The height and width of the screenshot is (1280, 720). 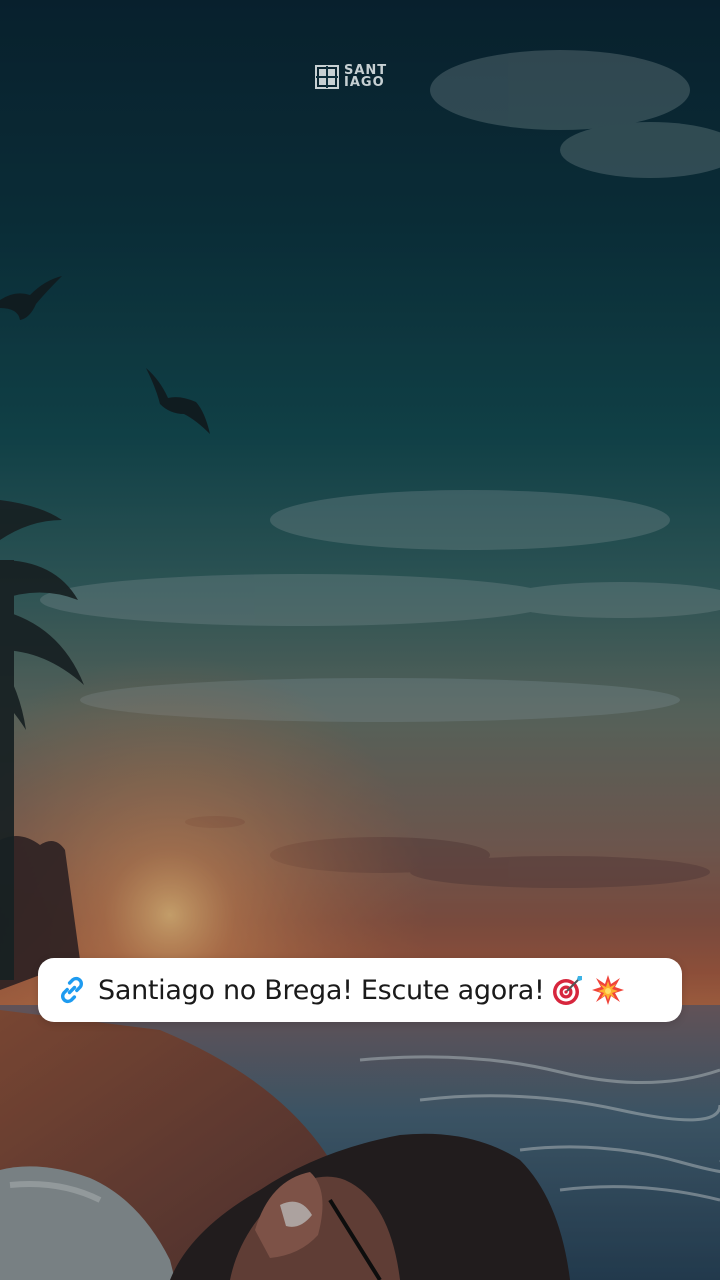 I want to click on brand-logo-line2: IAGO, so click(x=364, y=82).